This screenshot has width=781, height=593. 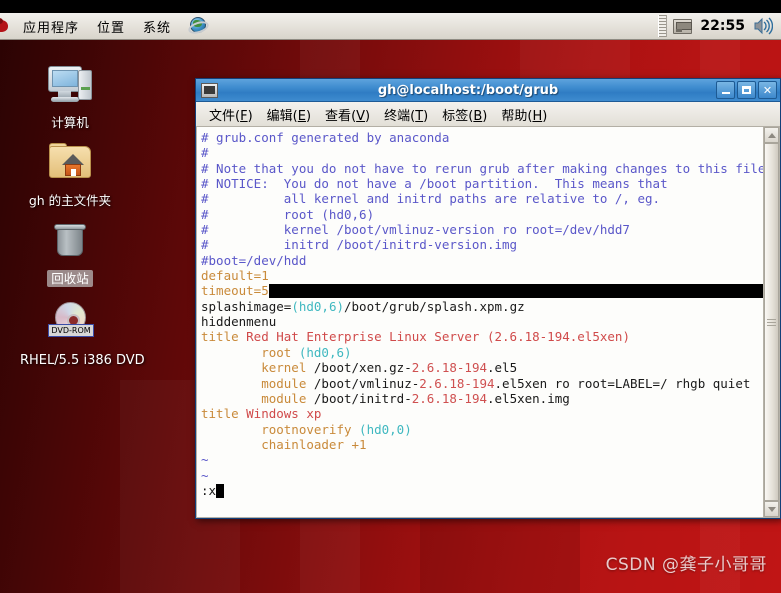 I want to click on terminal-line: kernel /boot/xen.gz-2.6.18-194.el5, so click(x=482, y=367).